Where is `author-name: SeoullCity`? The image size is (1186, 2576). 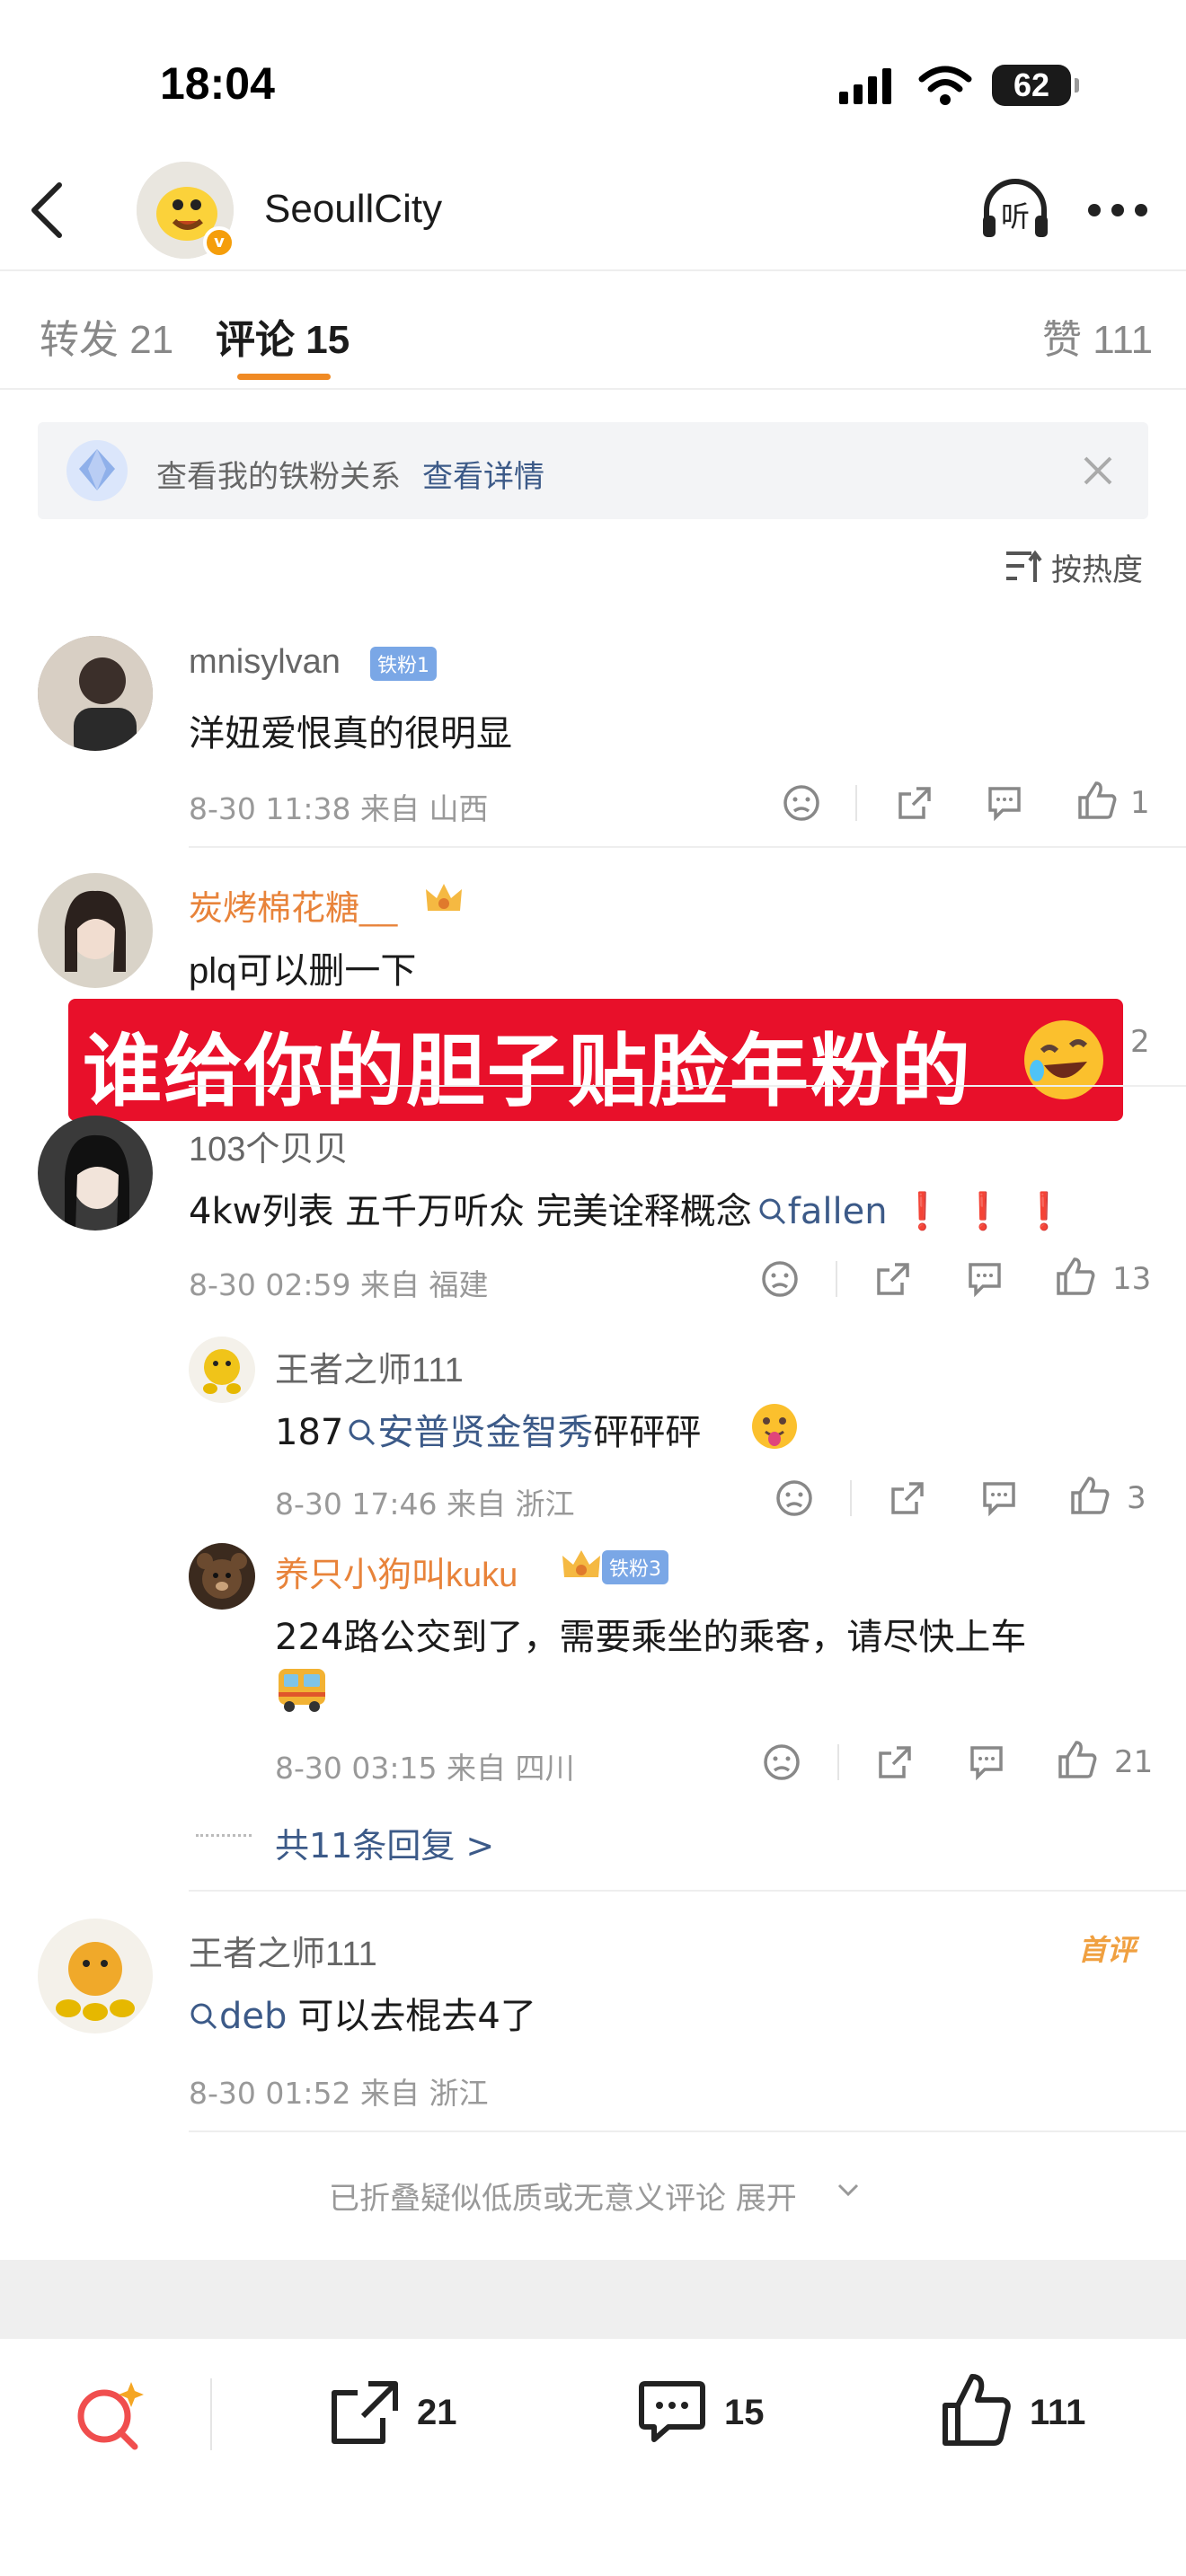
author-name: SeoullCity is located at coordinates (353, 209).